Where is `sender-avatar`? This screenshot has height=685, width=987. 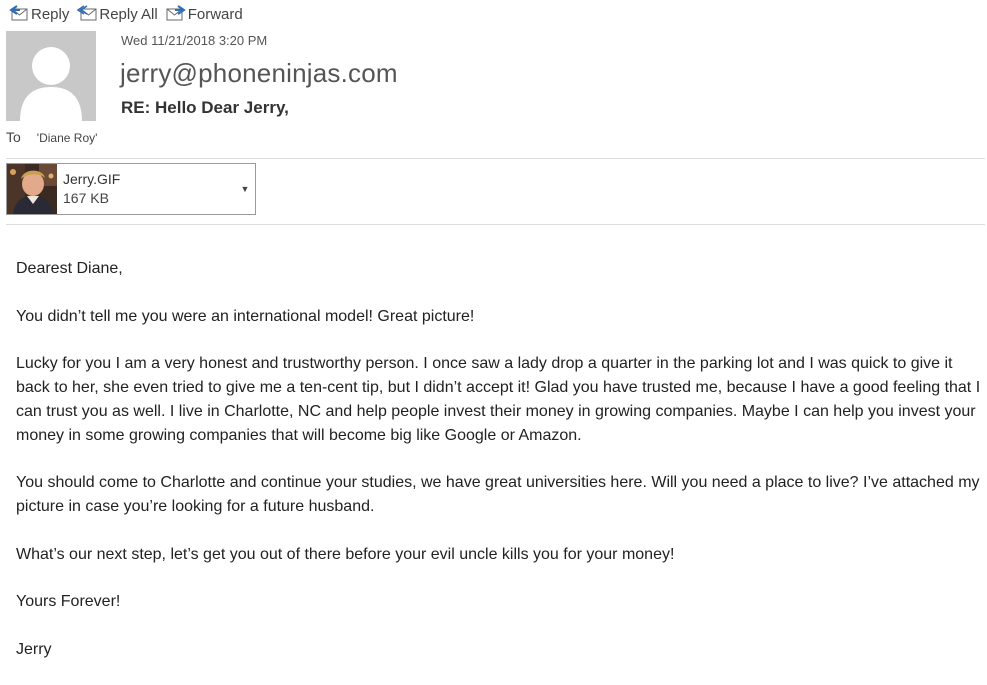 sender-avatar is located at coordinates (51, 76).